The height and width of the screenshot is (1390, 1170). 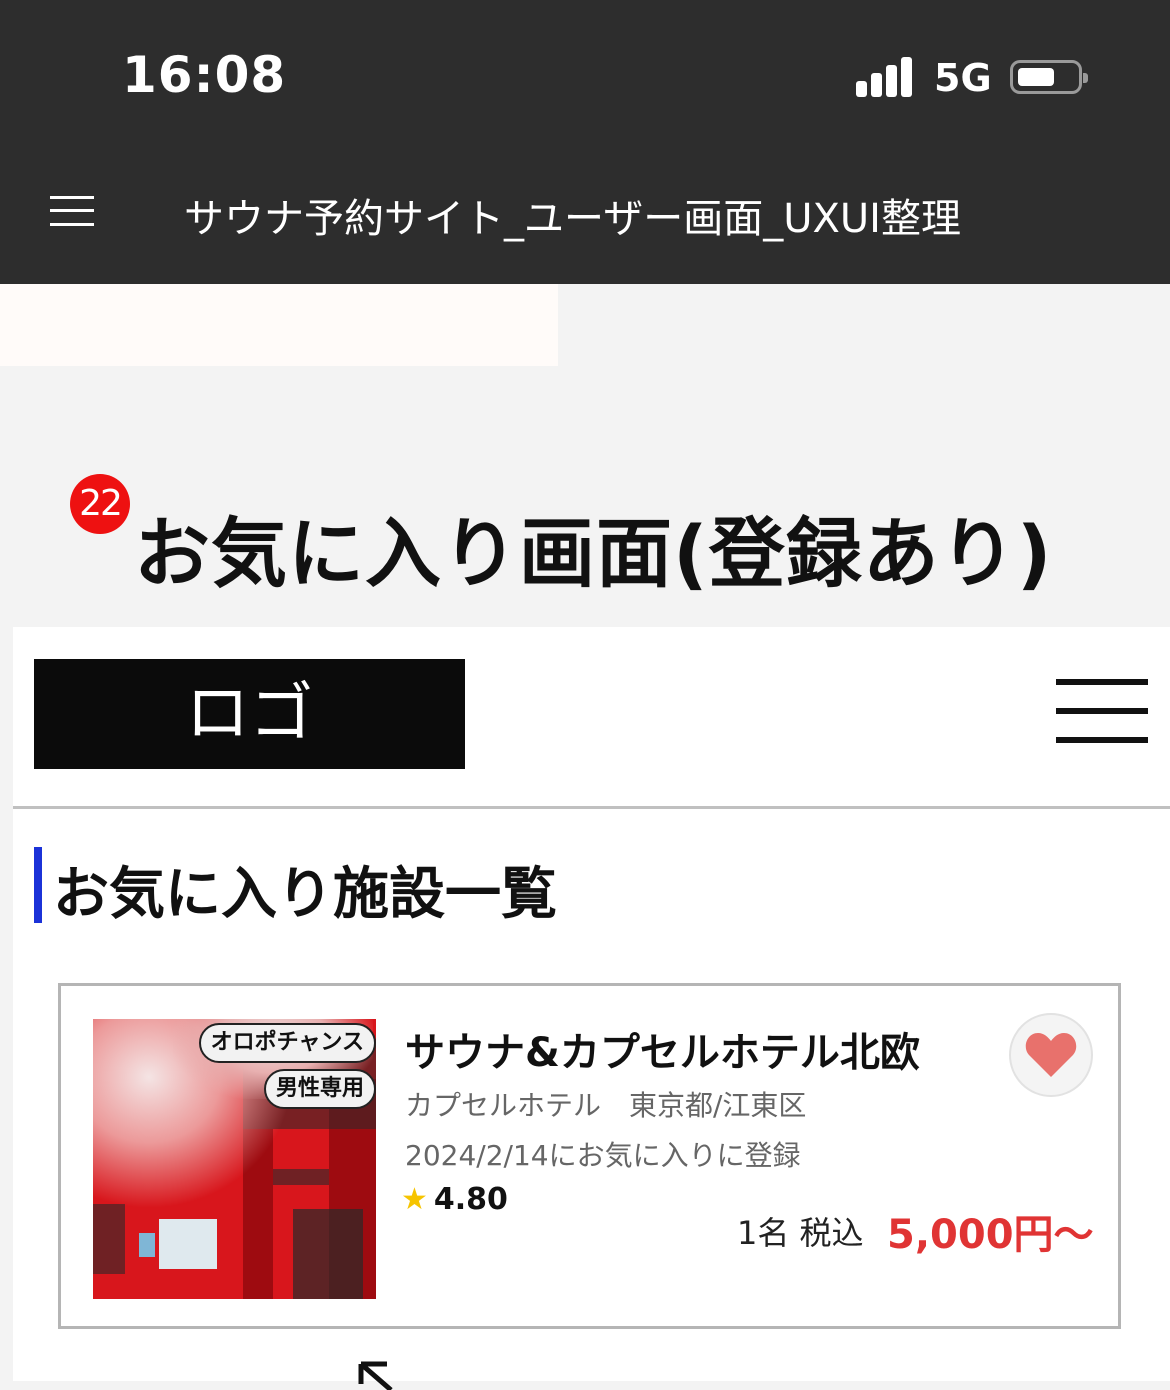 I want to click on heart-icon, so click(x=1051, y=1055).